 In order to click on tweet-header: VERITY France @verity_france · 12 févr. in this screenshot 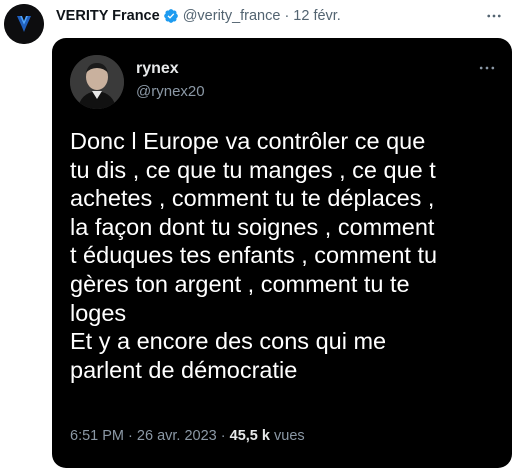, I will do `click(198, 16)`.